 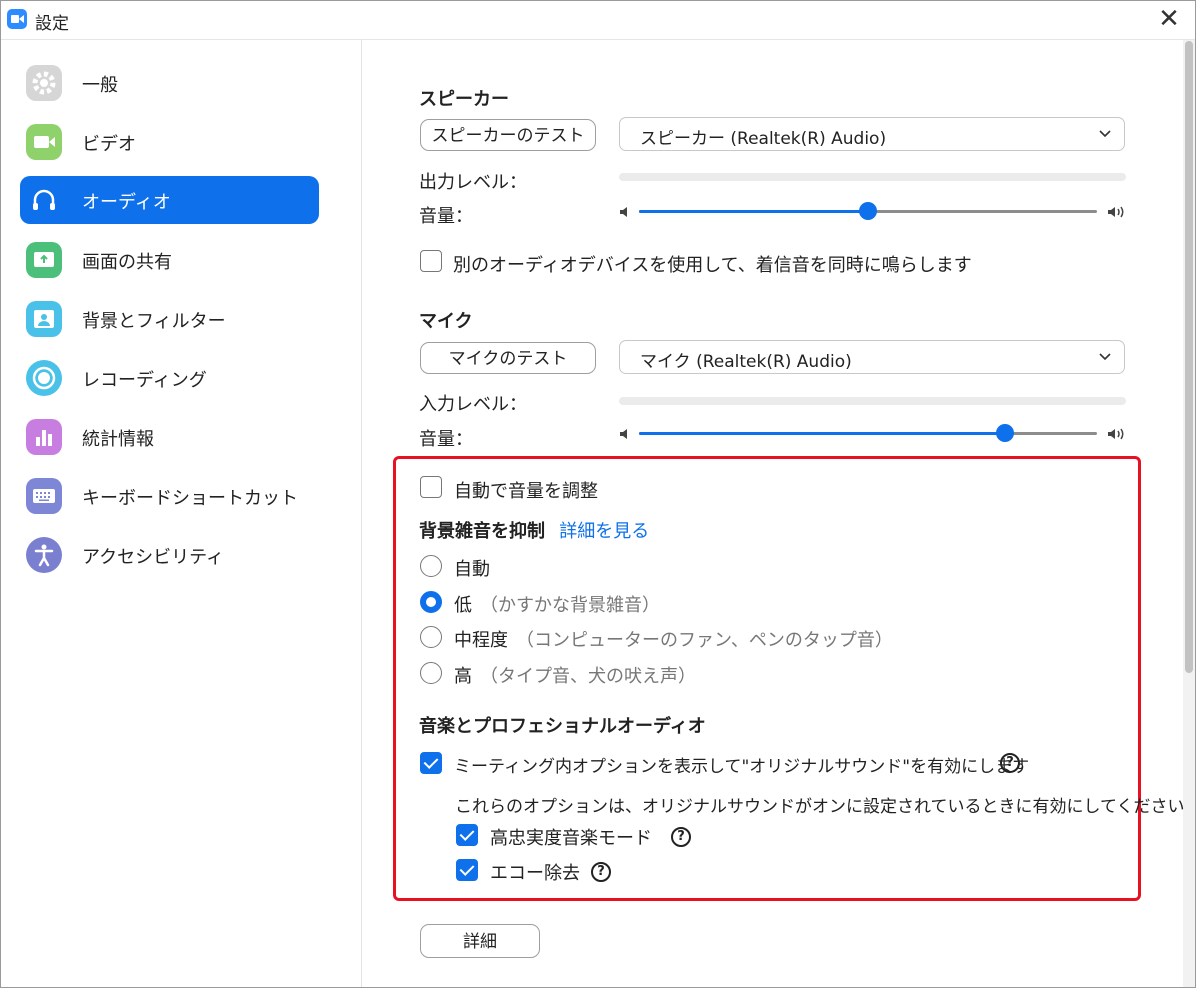 What do you see at coordinates (742, 767) in the screenshot?
I see `original-sound-label: ミーティング内オプションを表示して"オリジナルサウンド"を有効にします` at bounding box center [742, 767].